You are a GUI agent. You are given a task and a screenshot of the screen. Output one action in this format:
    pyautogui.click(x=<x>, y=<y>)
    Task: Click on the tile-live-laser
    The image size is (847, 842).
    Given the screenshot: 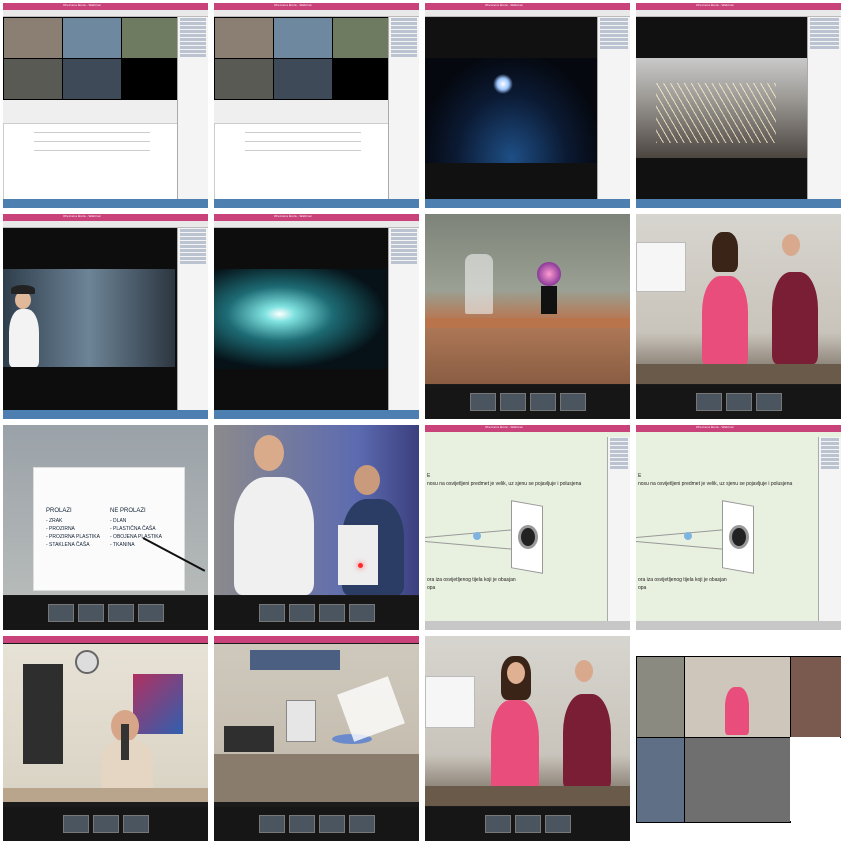 What is the action you would take?
    pyautogui.click(x=316, y=527)
    